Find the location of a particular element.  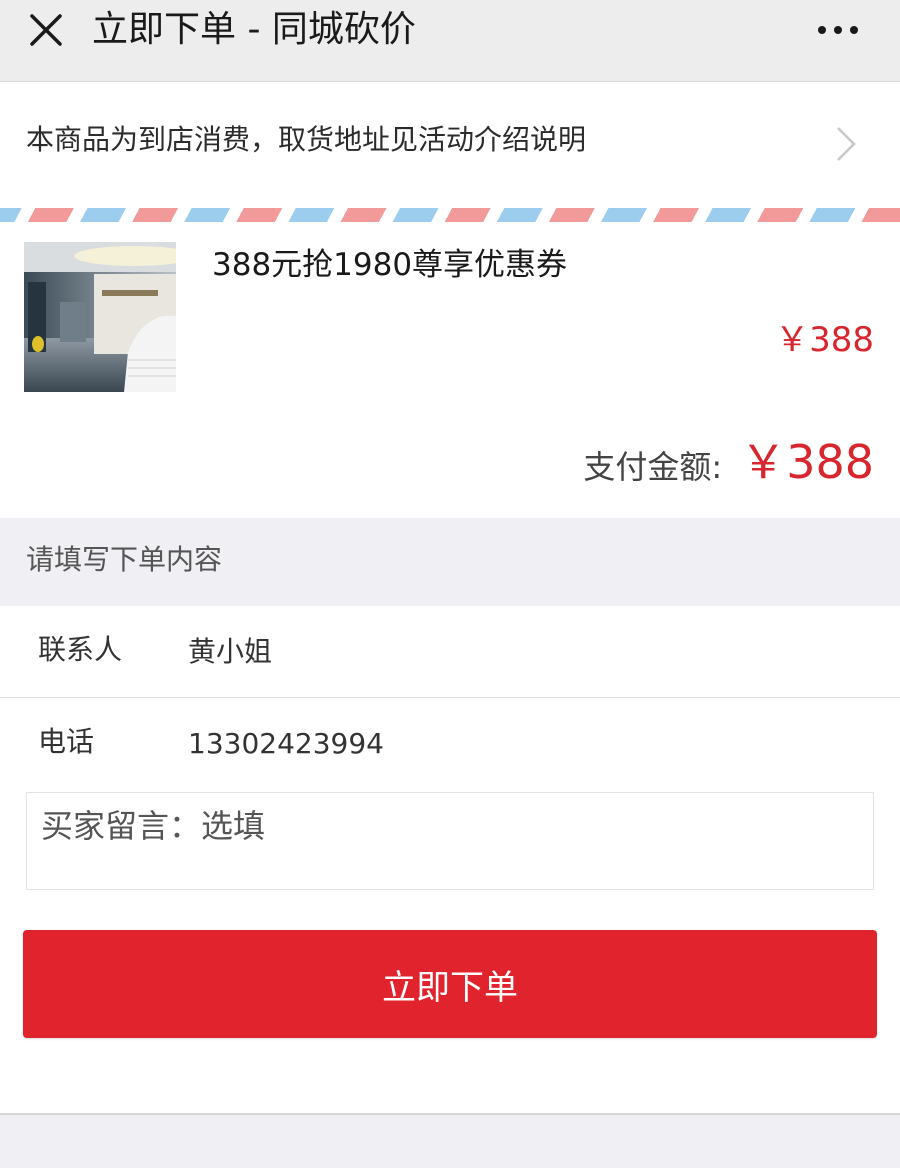

phone-row: 电话 is located at coordinates (450, 744).